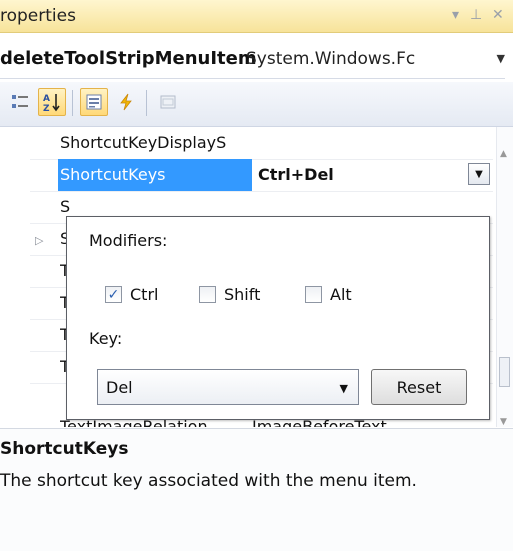 Image resolution: width=513 pixels, height=551 pixels. Describe the element at coordinates (256, 104) in the screenshot. I see `properties-toolbar: AZ` at that location.